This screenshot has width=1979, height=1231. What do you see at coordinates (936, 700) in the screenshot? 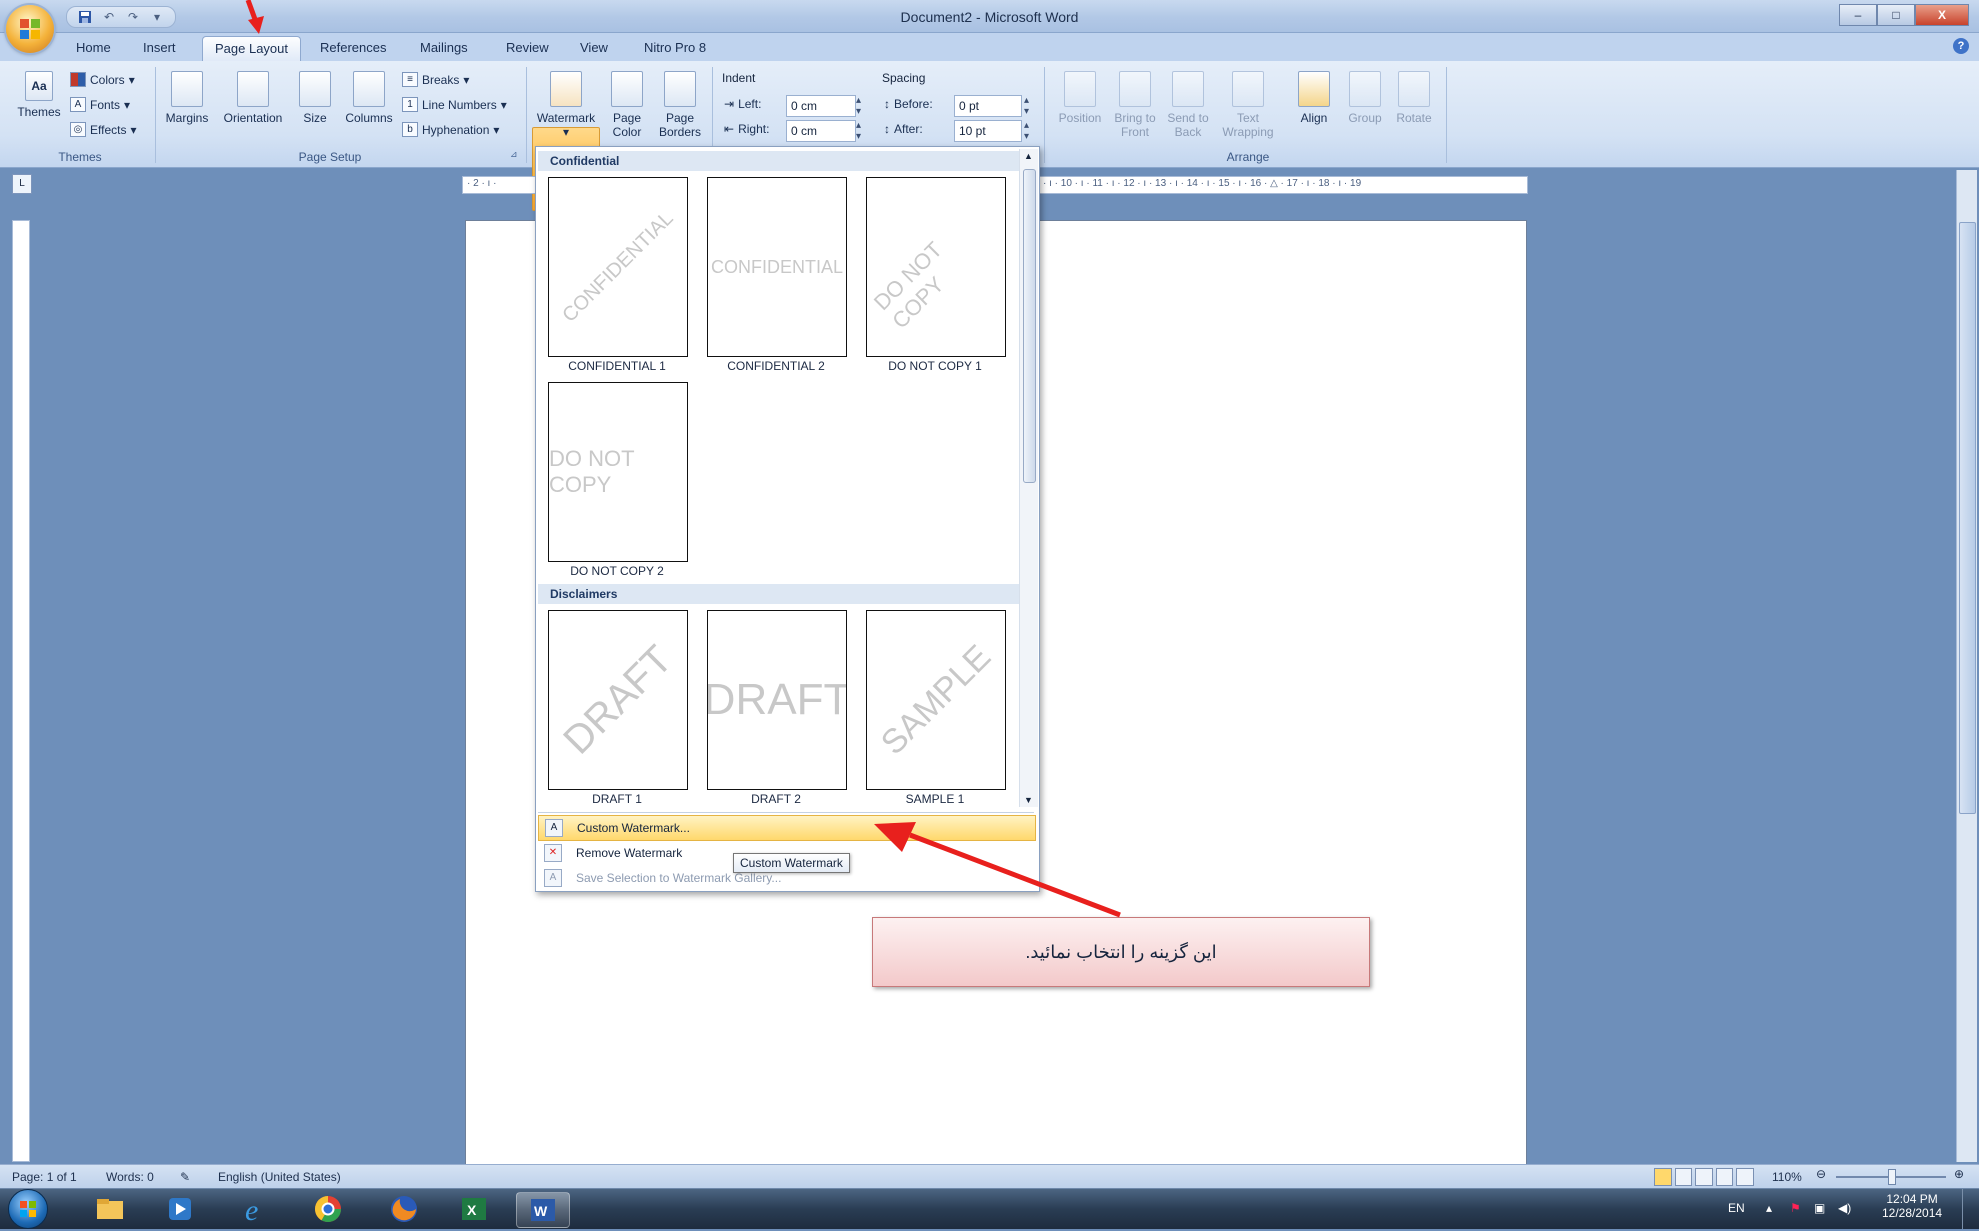
I see `watermark-thumb-sample-1: SAMPLE` at bounding box center [936, 700].